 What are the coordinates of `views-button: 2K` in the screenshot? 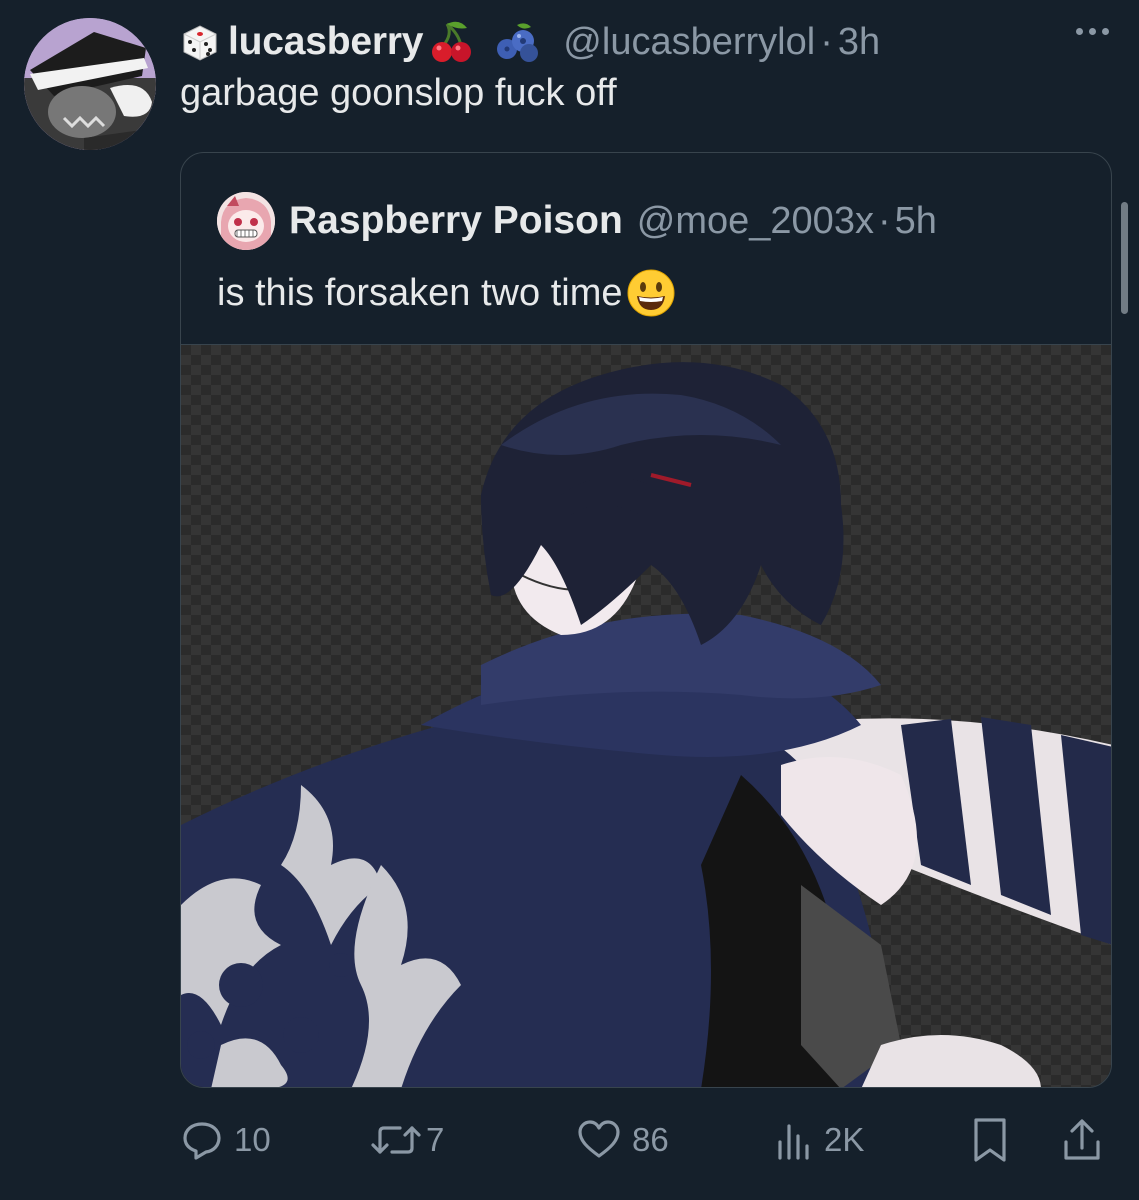 It's located at (819, 1140).